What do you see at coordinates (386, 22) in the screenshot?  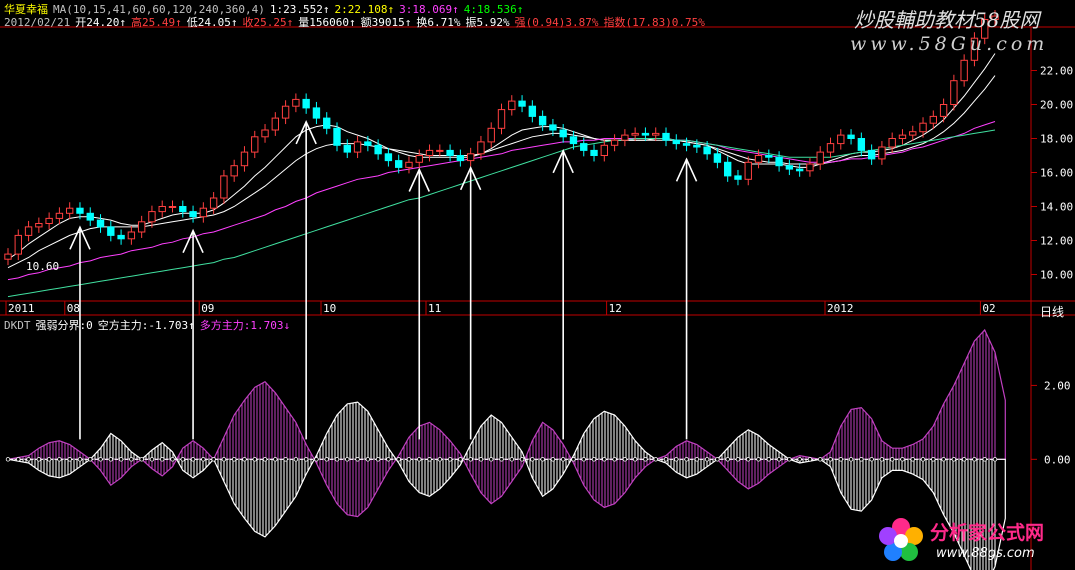 I see `quote-amount: 额39015↑` at bounding box center [386, 22].